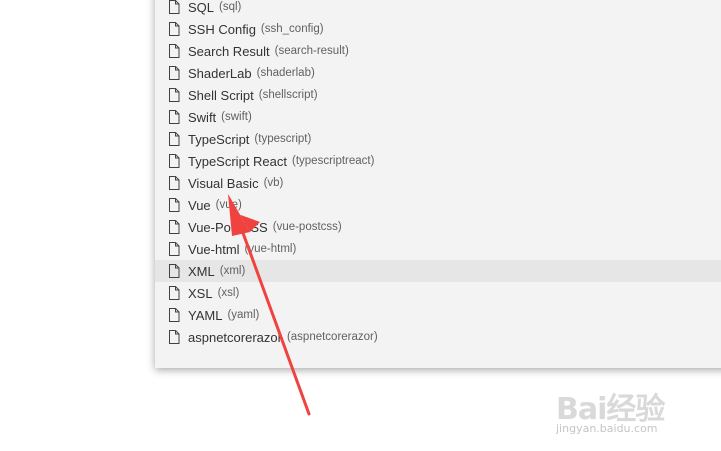 This screenshot has width=721, height=451. What do you see at coordinates (235, 337) in the screenshot?
I see `language-name: aspnetcorerazor` at bounding box center [235, 337].